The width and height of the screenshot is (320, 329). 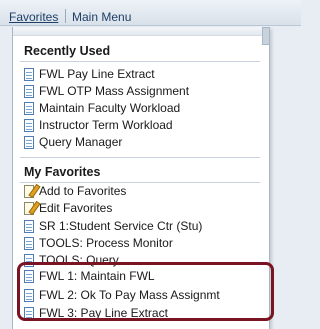 I want to click on recent-item-label: FWL Pay Line Extract, so click(x=97, y=74).